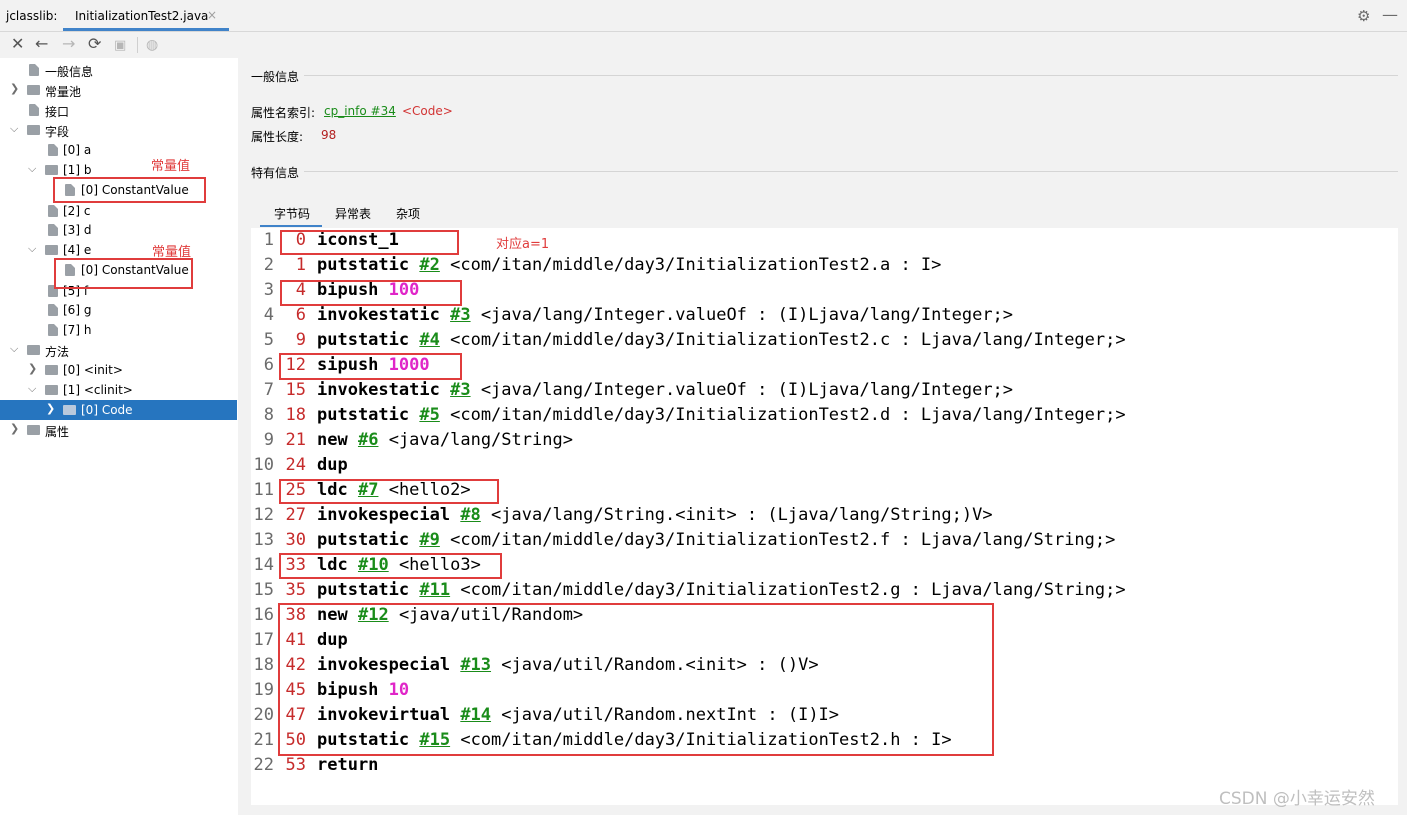  I want to click on tree-item-attributes: ❯ 属性, so click(118, 430).